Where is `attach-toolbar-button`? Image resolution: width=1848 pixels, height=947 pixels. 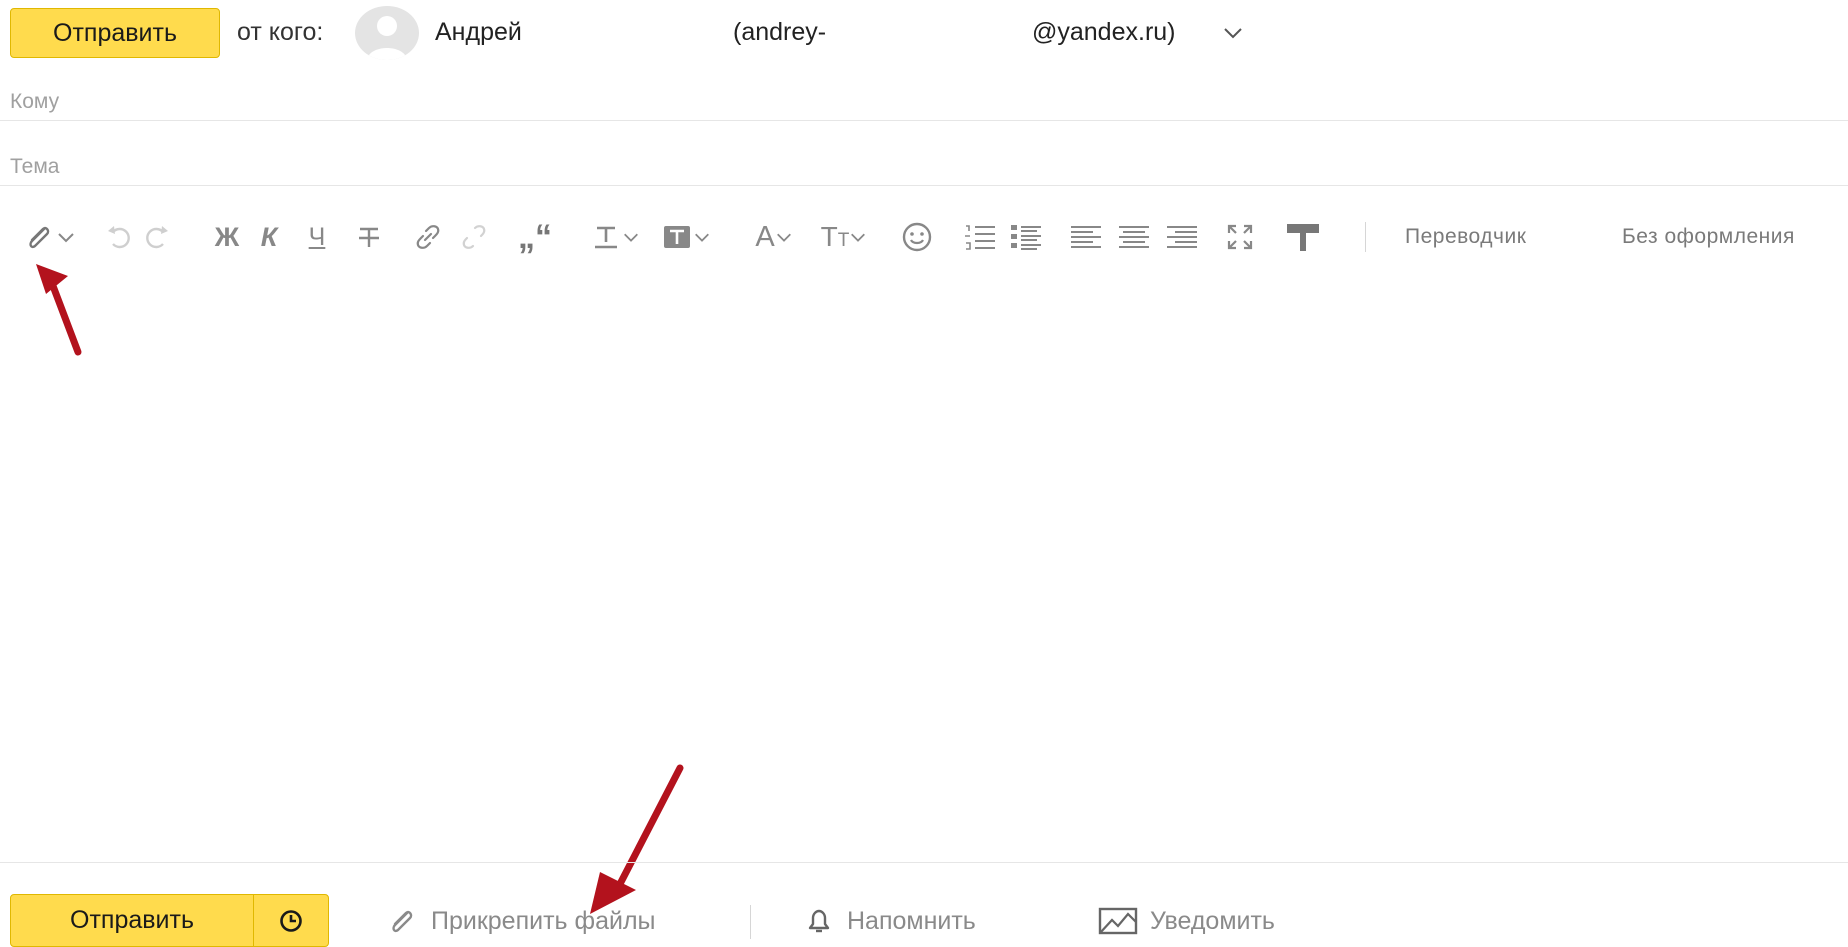 attach-toolbar-button is located at coordinates (49, 237).